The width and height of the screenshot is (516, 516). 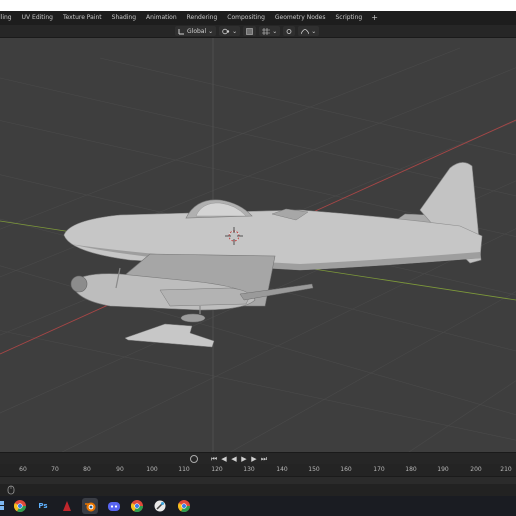 I want to click on tab-geometry-nodes: Geometry Nodes, so click(x=300, y=18).